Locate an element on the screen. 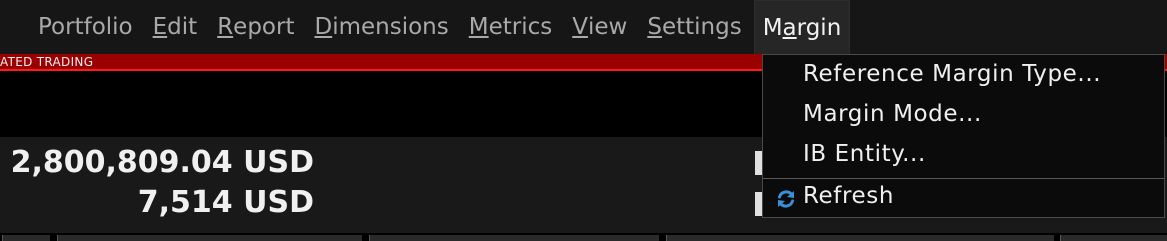  menu-dimensions-mnemonic: D is located at coordinates (323, 27).